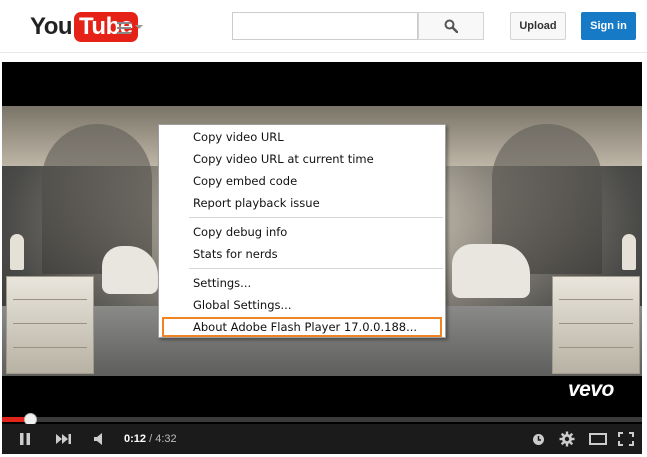  What do you see at coordinates (608, 26) in the screenshot?
I see `sign-in-button: Sign in` at bounding box center [608, 26].